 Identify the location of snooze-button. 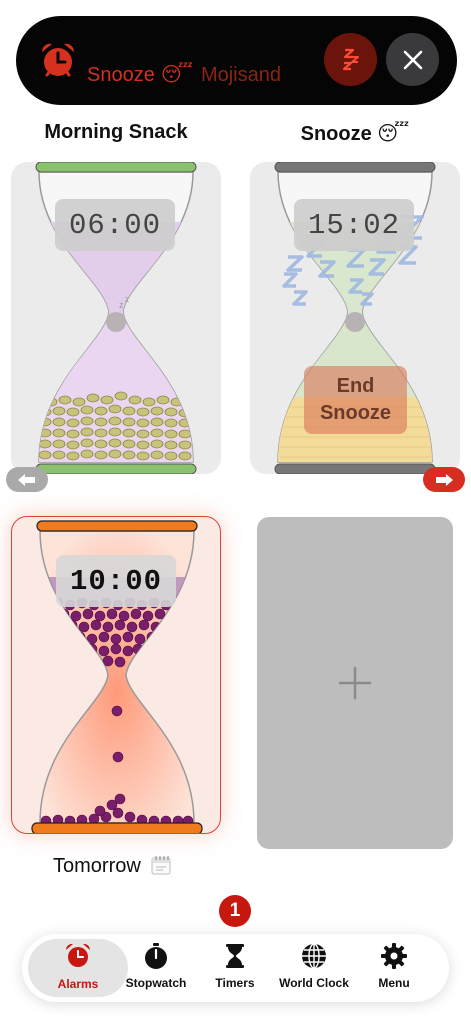
(350, 59).